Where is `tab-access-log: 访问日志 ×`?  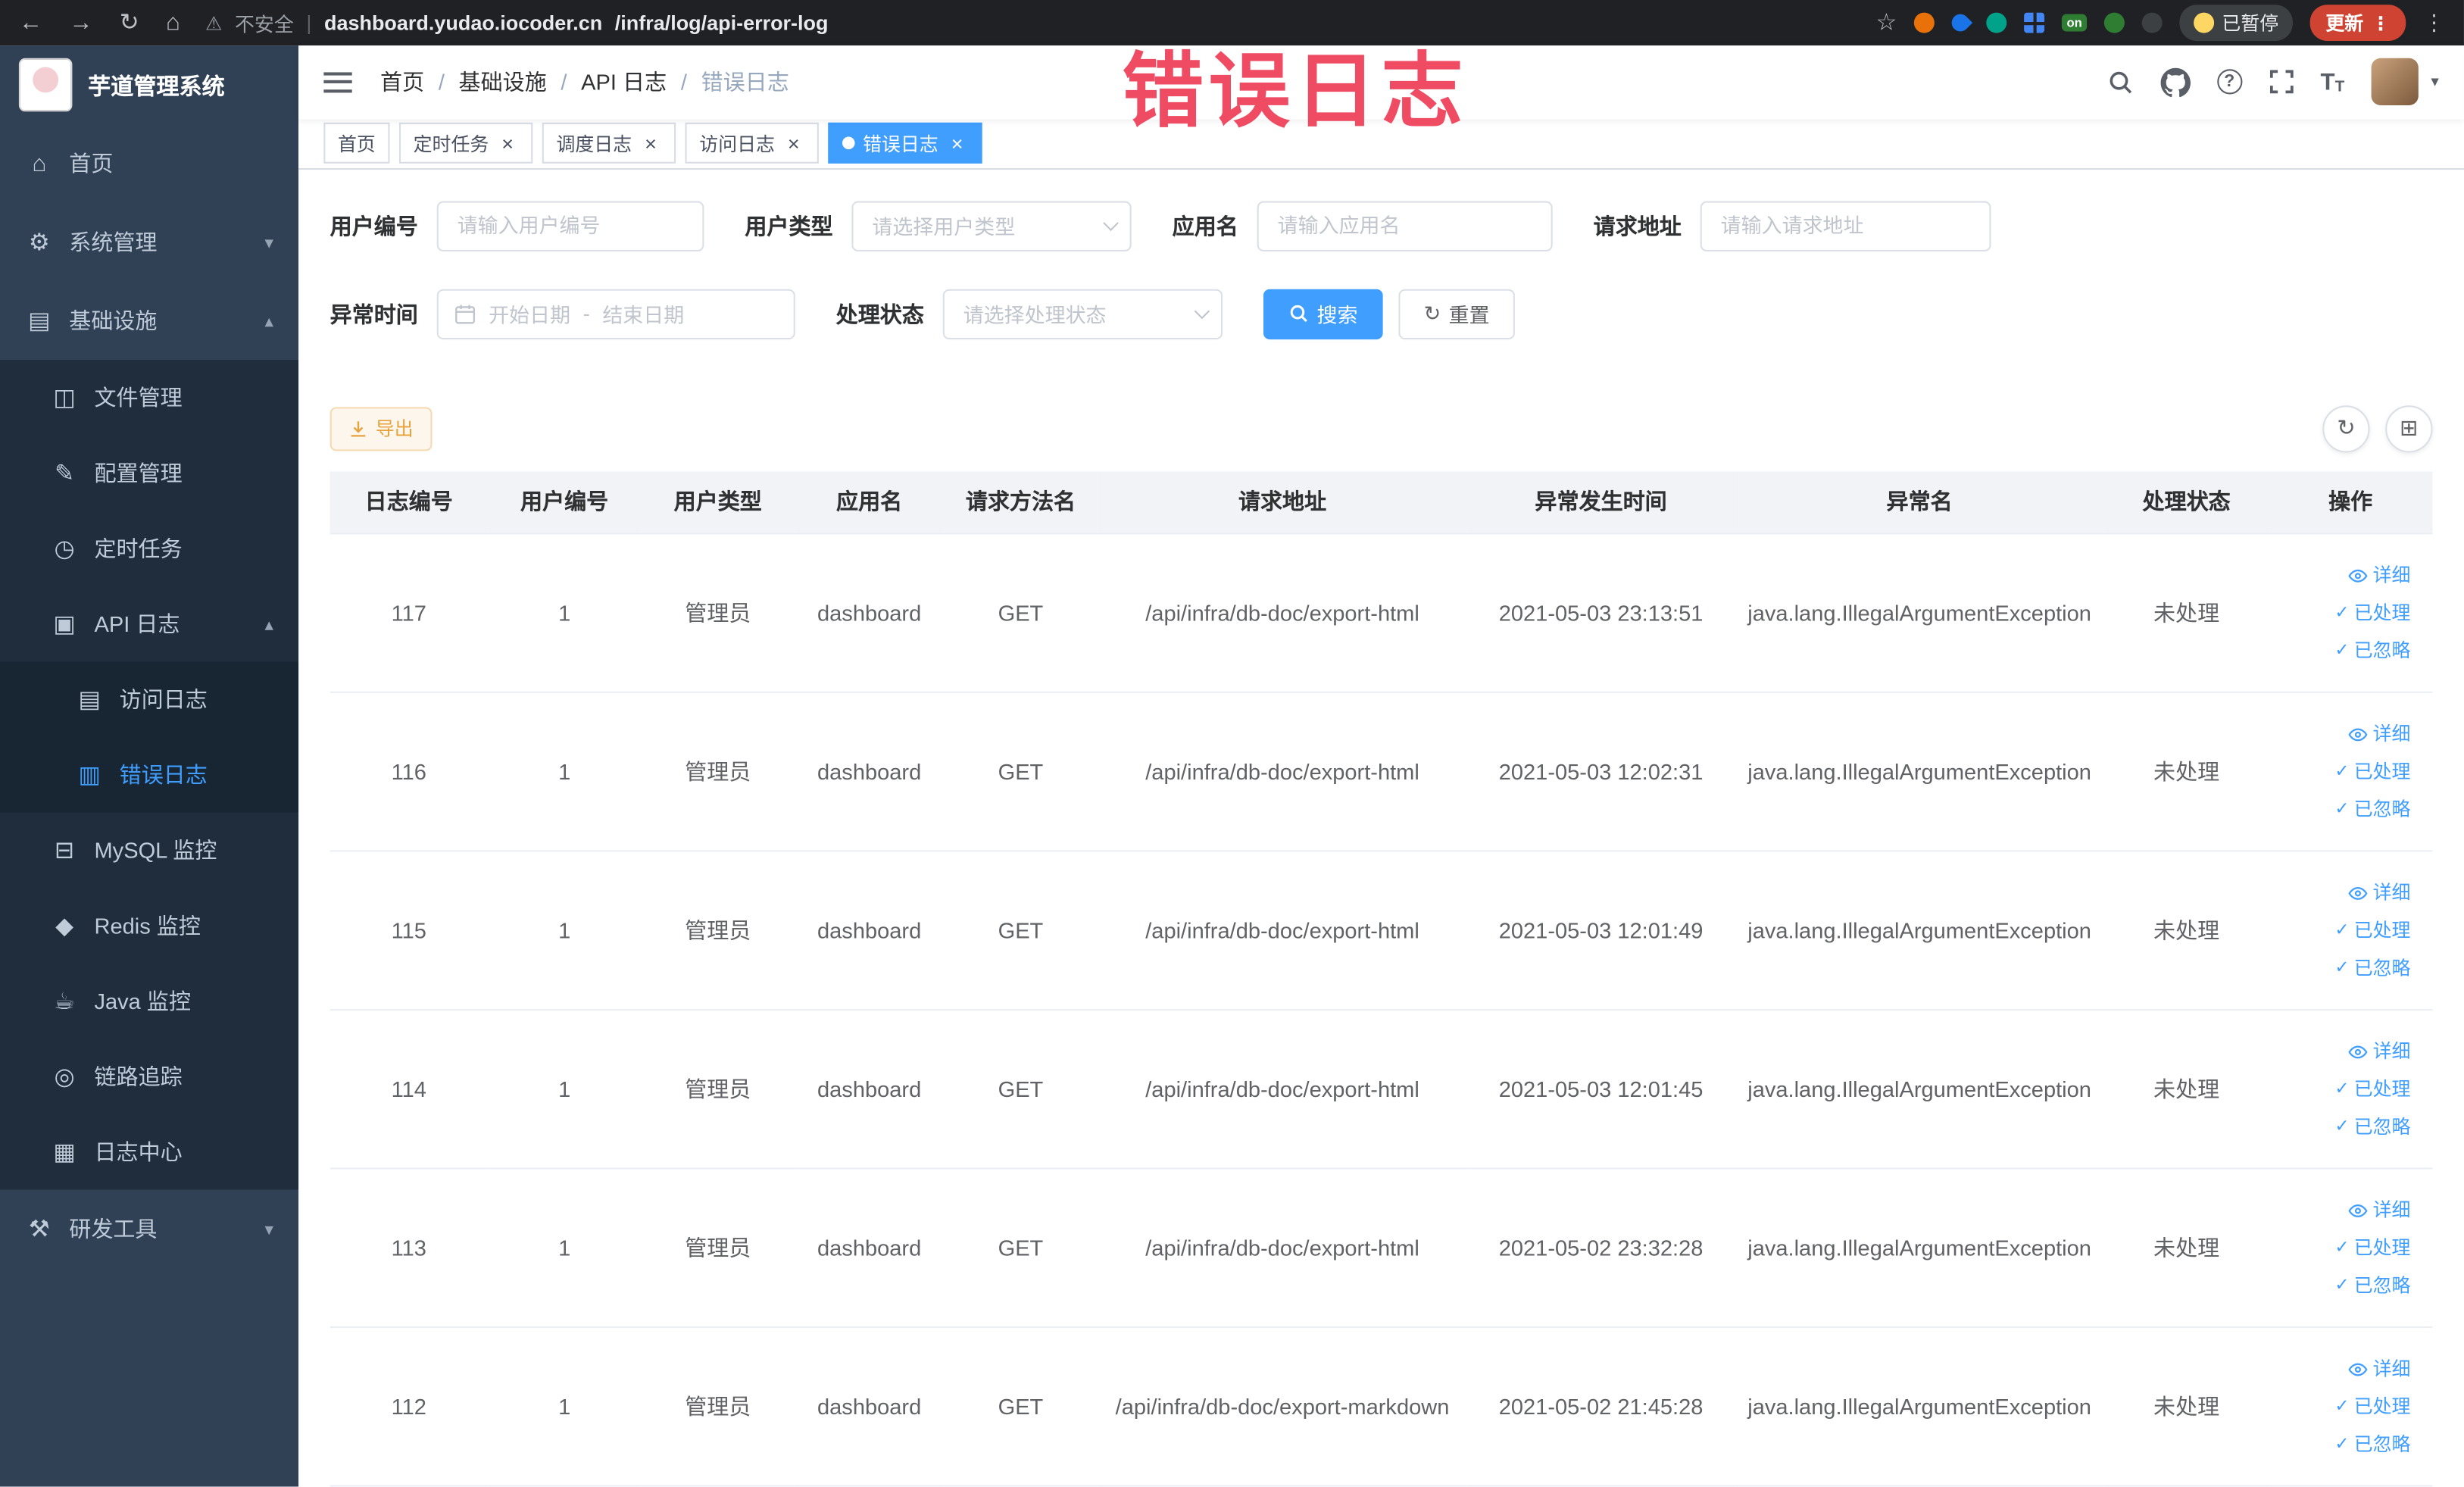 tab-access-log: 访问日志 × is located at coordinates (752, 143).